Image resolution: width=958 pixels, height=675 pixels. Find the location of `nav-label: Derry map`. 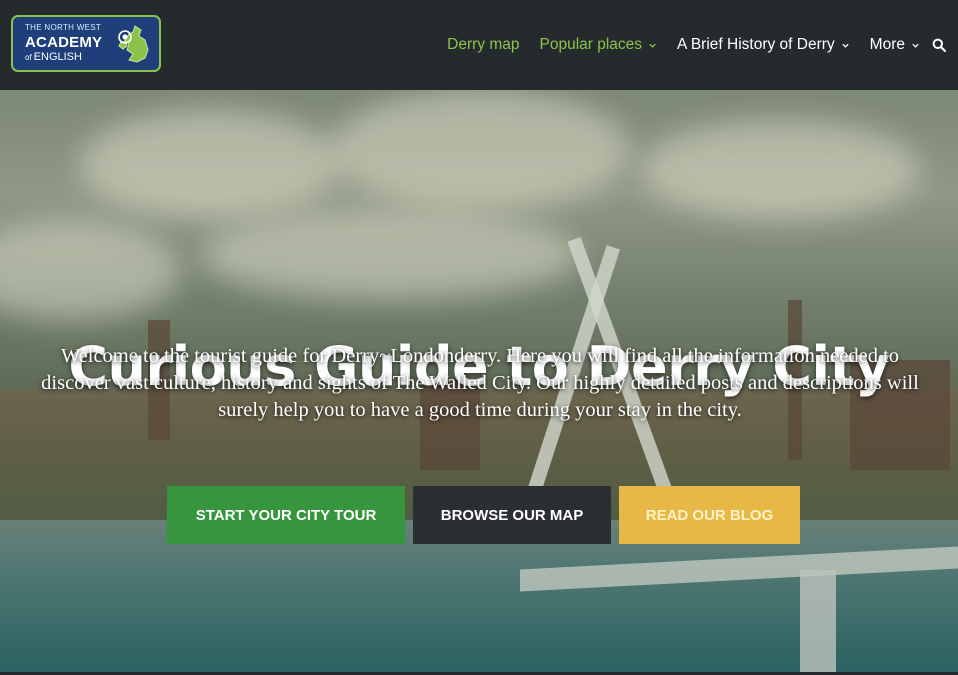

nav-label: Derry map is located at coordinates (483, 44).